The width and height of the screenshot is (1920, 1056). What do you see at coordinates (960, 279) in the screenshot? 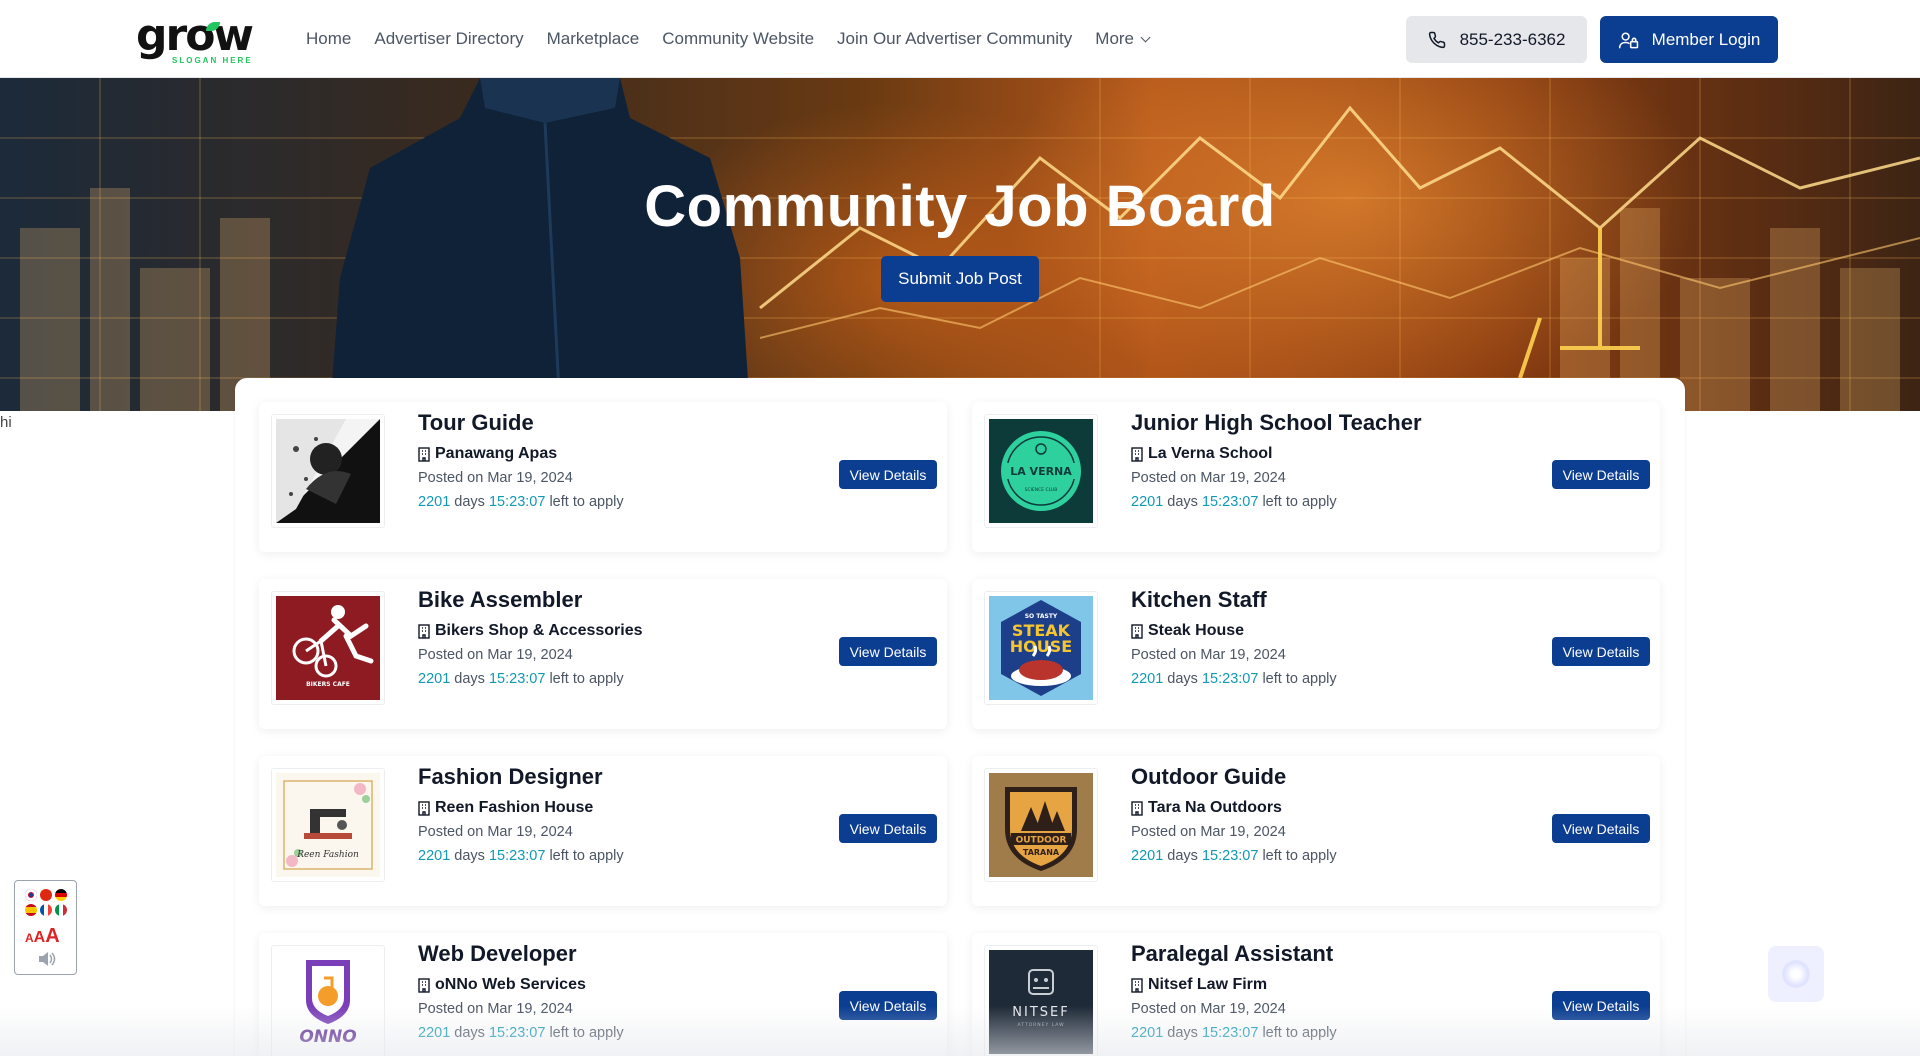
I see `submit-job-post-button: Submit Job Post` at bounding box center [960, 279].